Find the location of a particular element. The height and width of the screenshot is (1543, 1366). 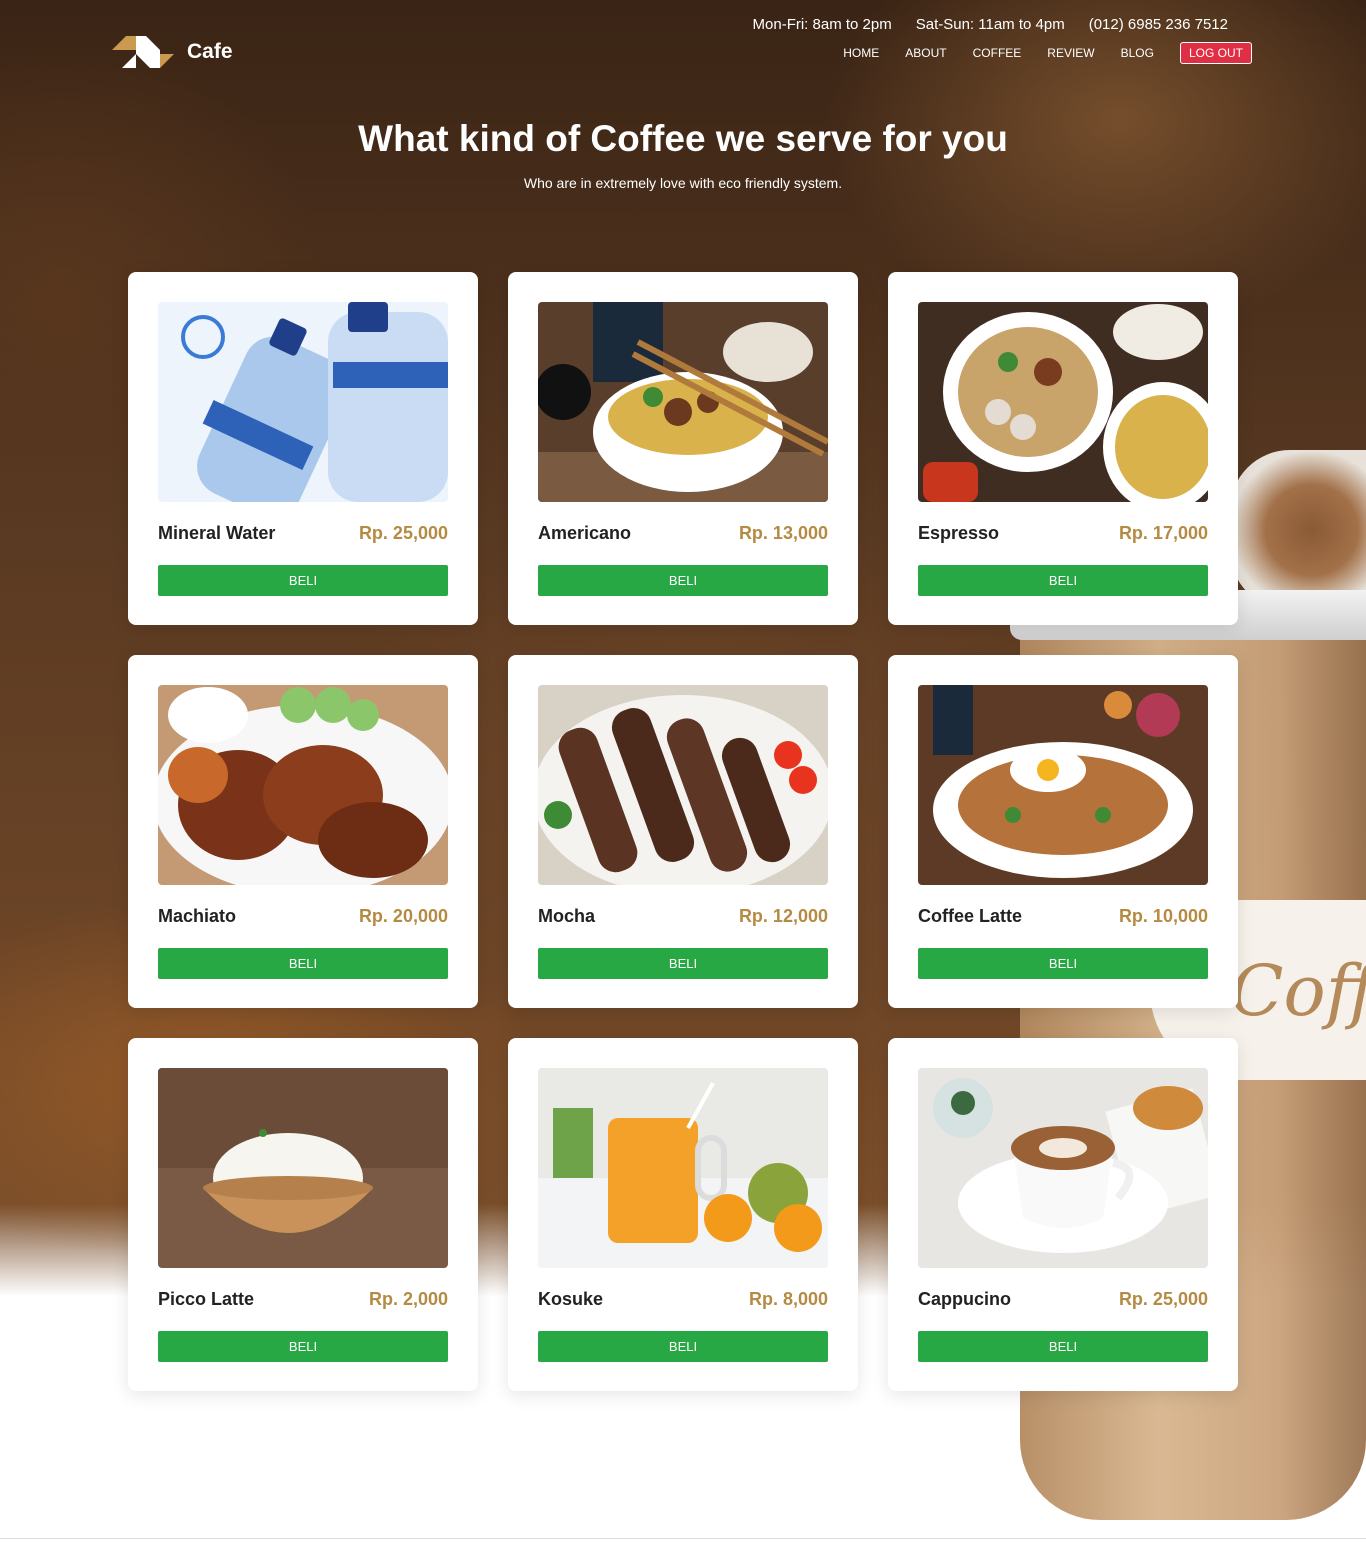

product-card-mocha: Mocha Rp. 12,000 BELI is located at coordinates (683, 831).